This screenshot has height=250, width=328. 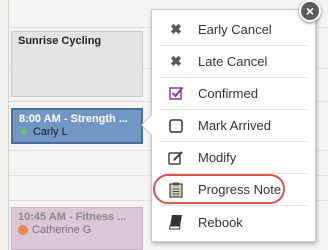 I want to click on menu-item-label: Rebook, so click(x=220, y=222).